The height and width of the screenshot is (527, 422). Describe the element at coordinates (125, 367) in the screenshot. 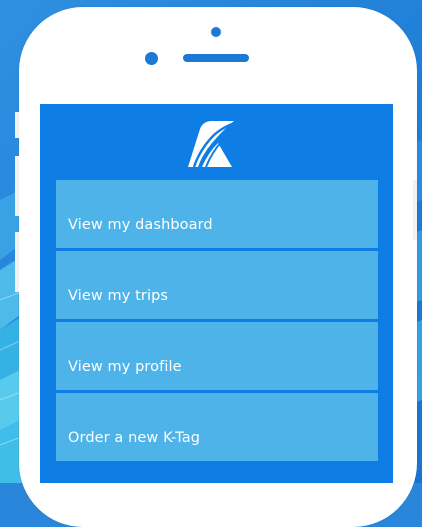

I see `menu-item-label: View my profile` at that location.